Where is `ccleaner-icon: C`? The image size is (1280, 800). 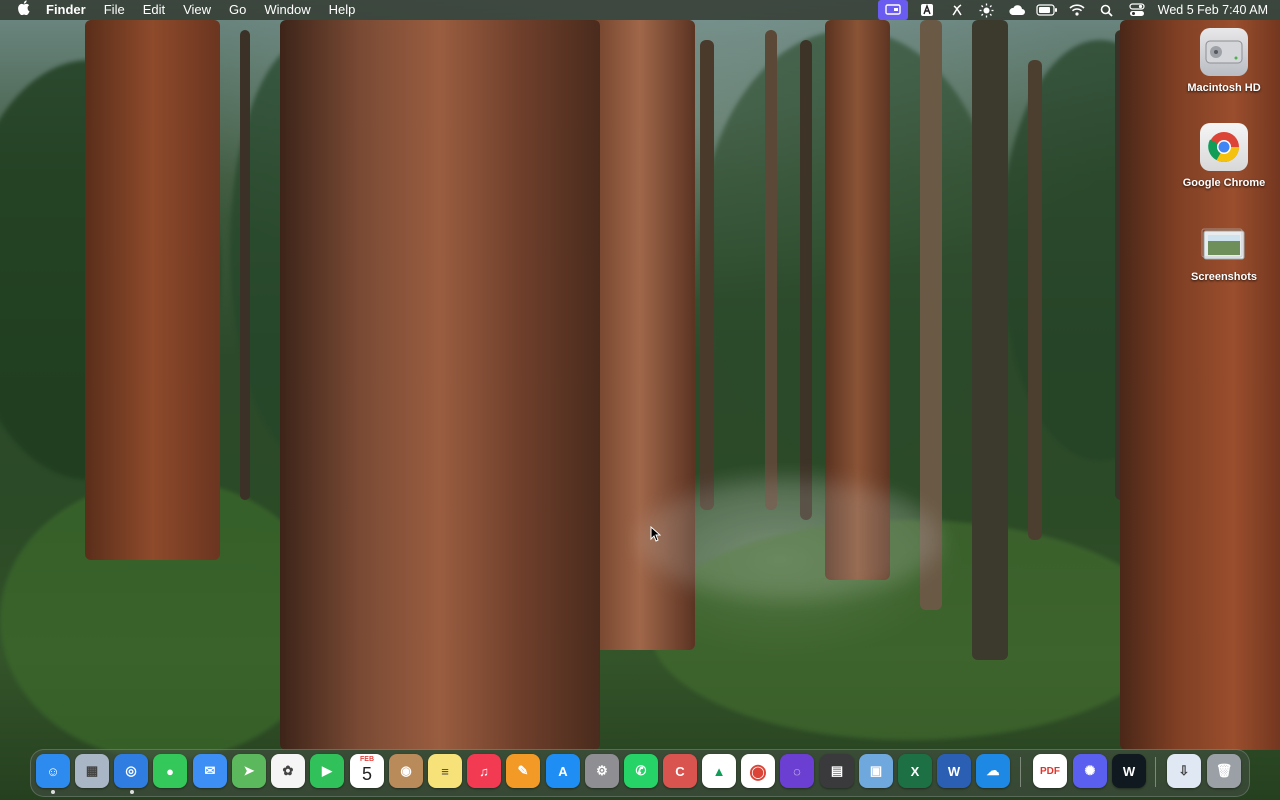
ccleaner-icon: C is located at coordinates (680, 771).